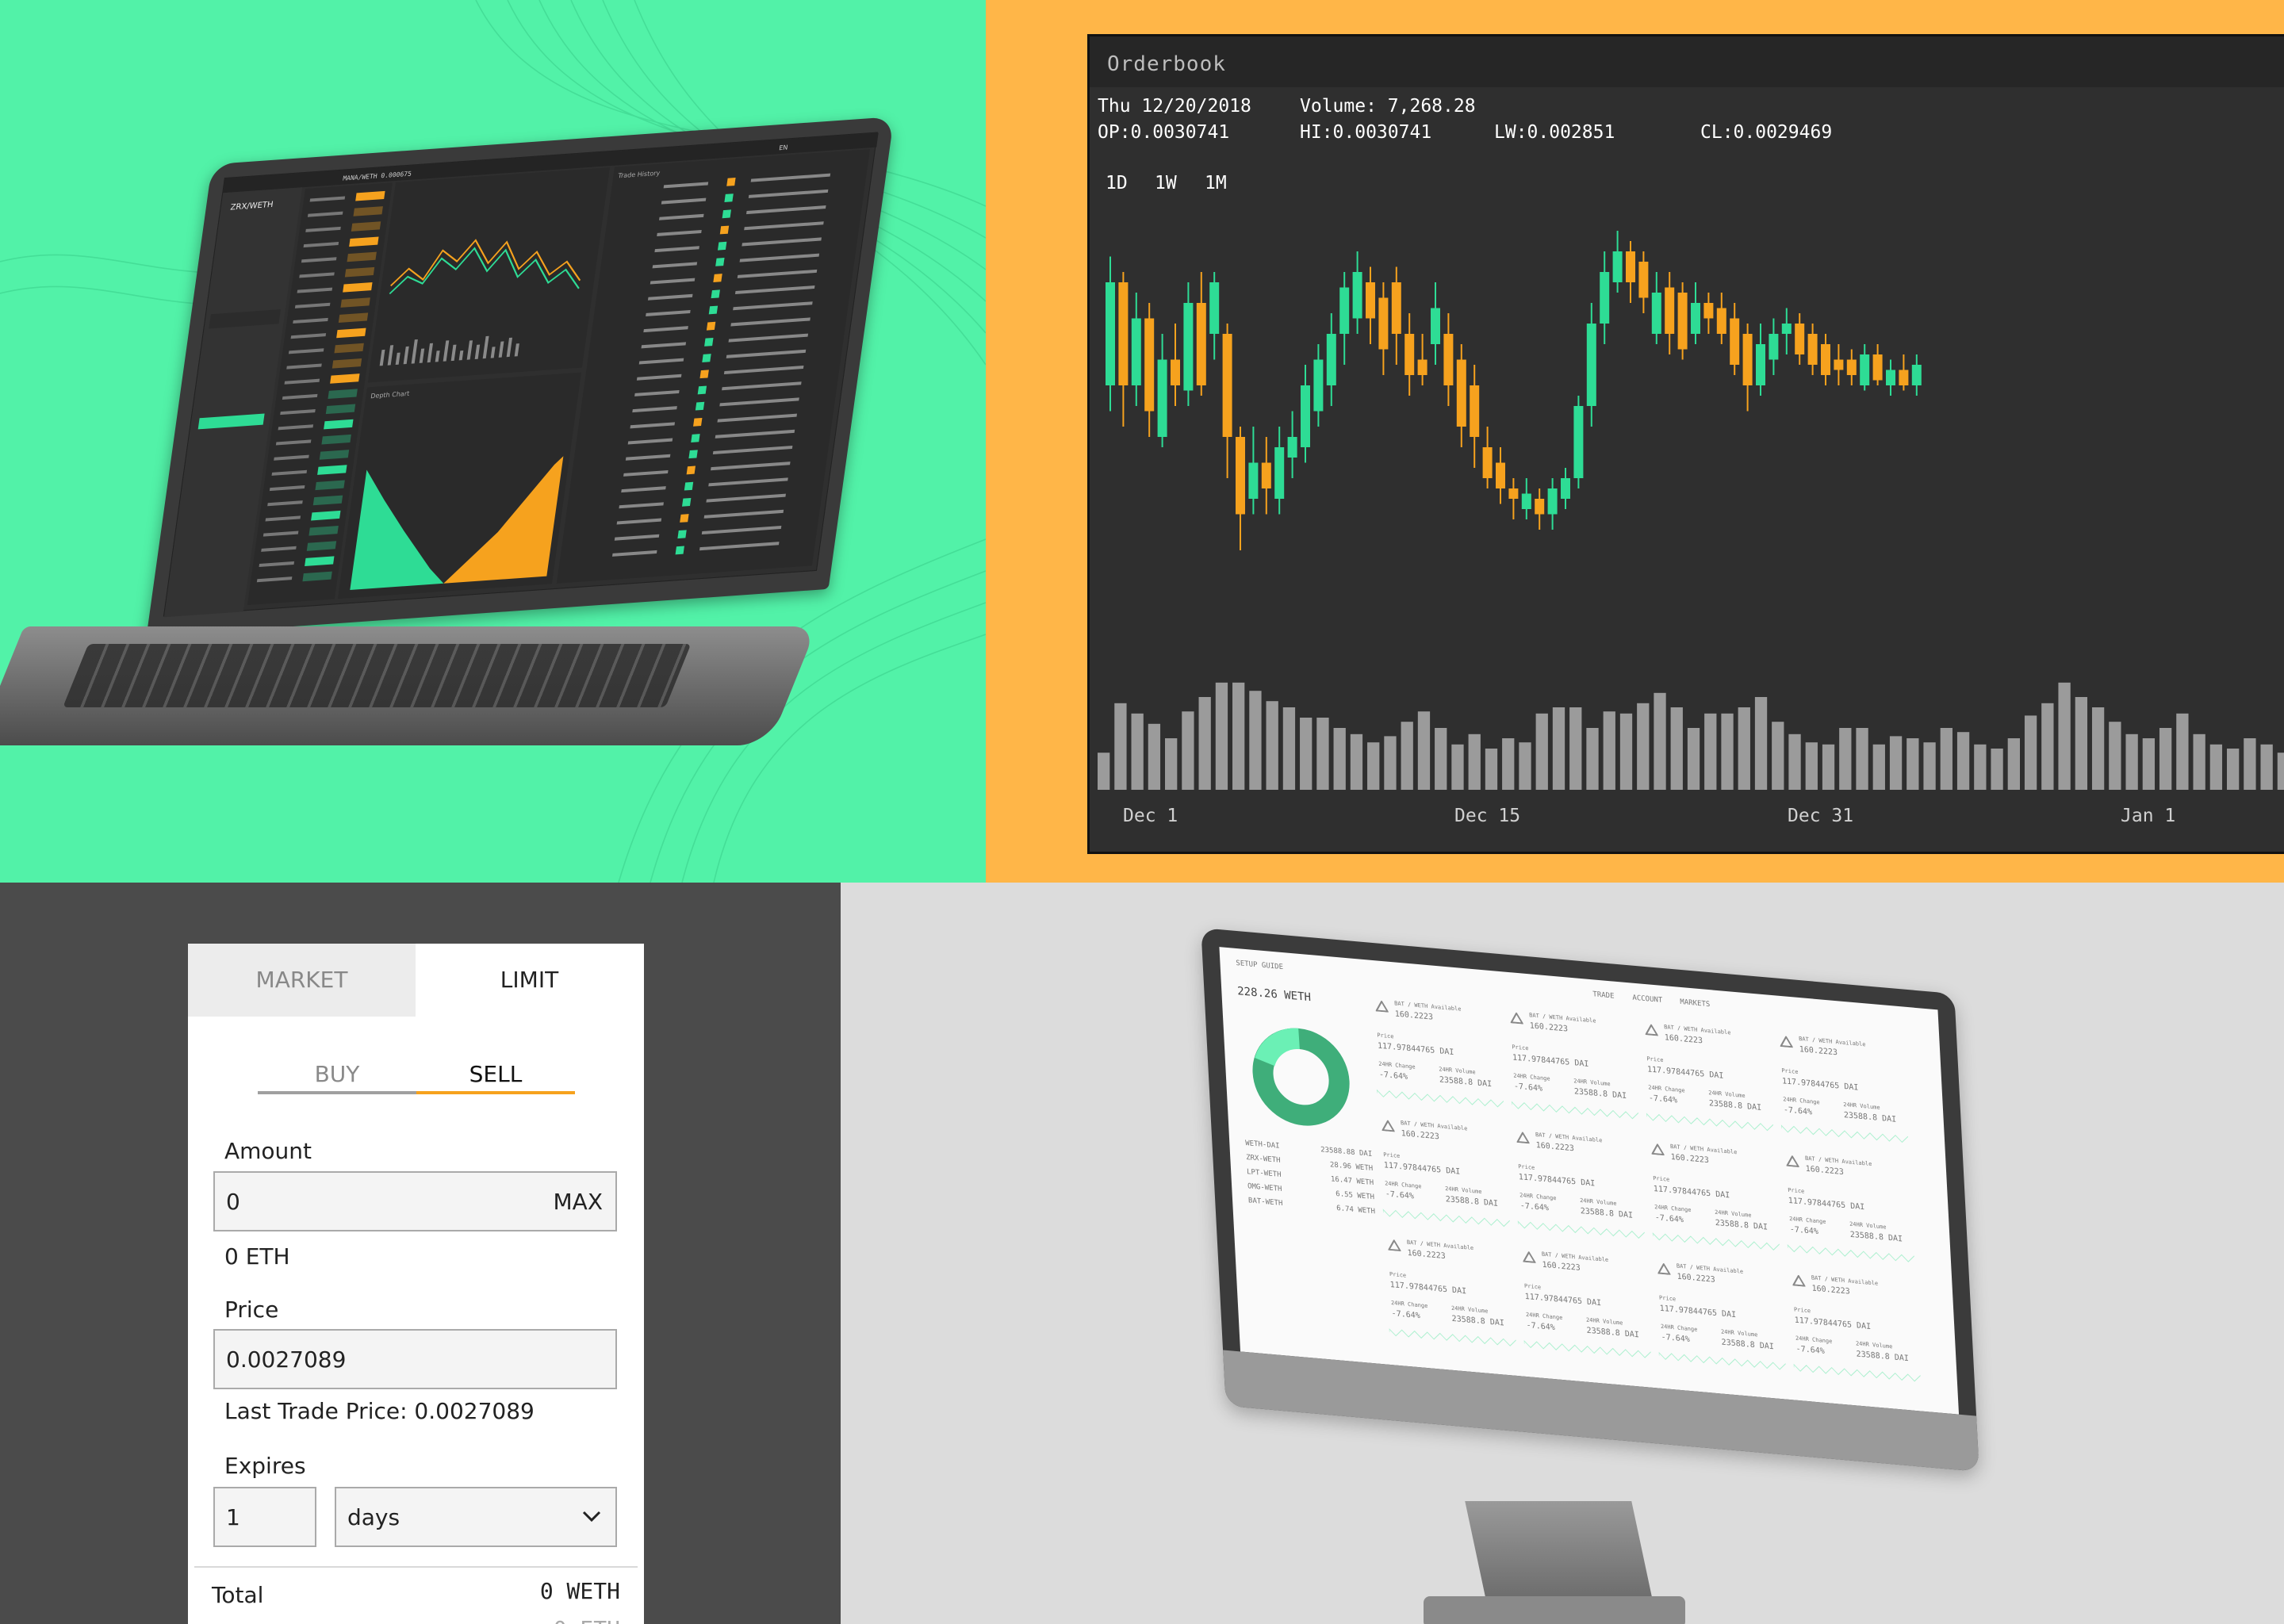 The image size is (2284, 1624). I want to click on total-eth: 0 ETH, so click(587, 1620).